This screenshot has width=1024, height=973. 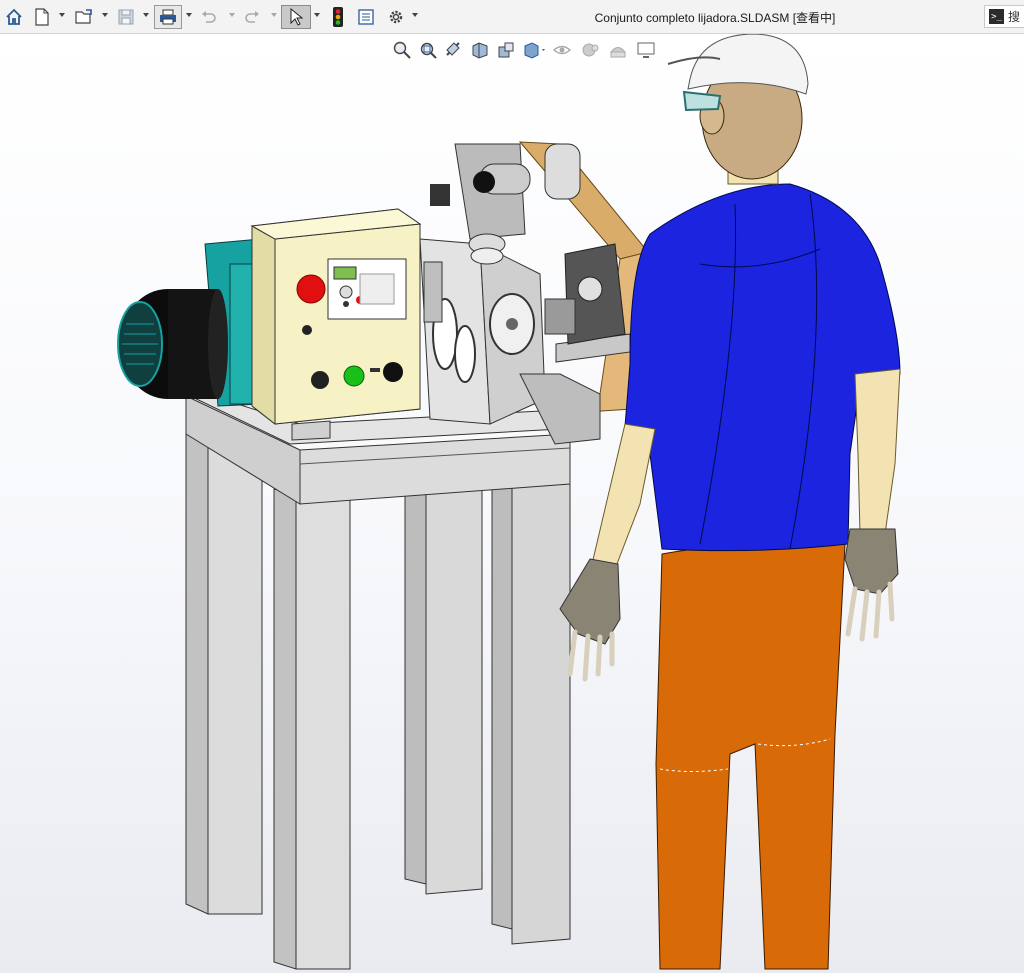 What do you see at coordinates (126, 17) in the screenshot?
I see `save-icon` at bounding box center [126, 17].